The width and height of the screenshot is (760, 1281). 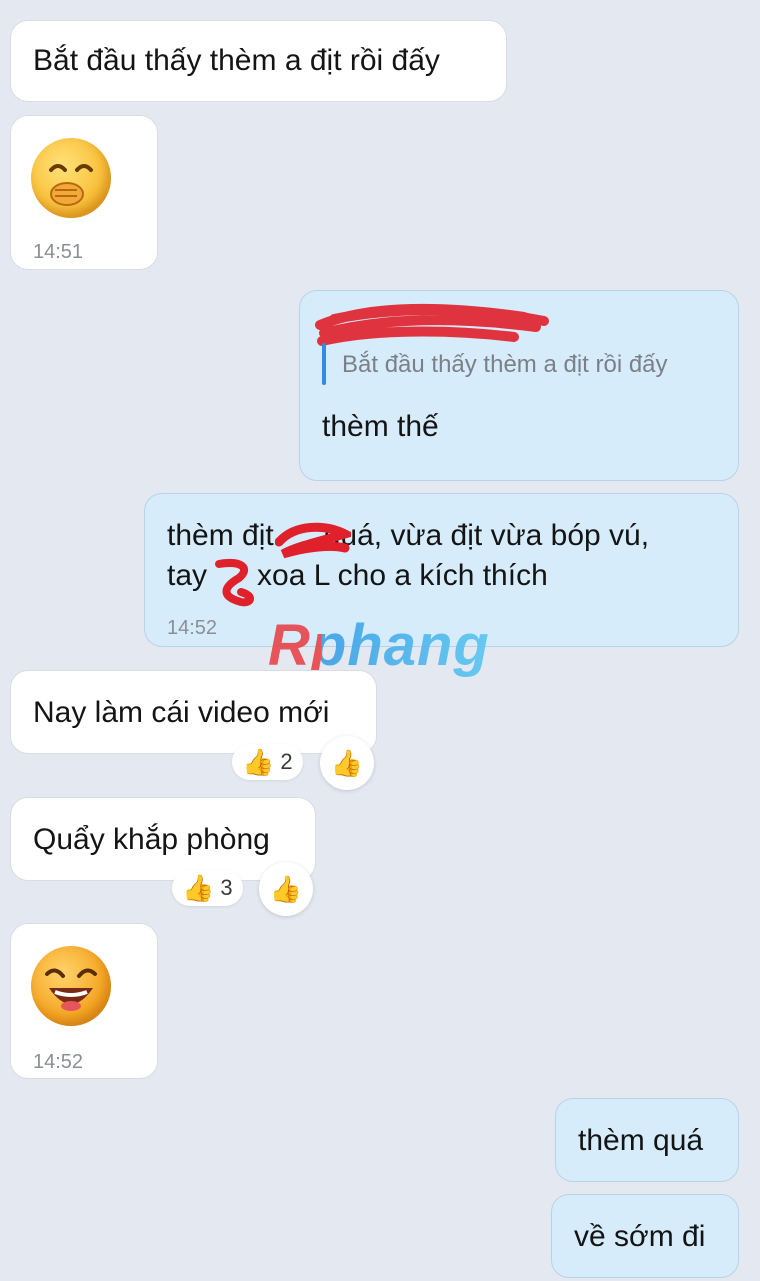 What do you see at coordinates (58, 252) in the screenshot?
I see `message-time: 14:51` at bounding box center [58, 252].